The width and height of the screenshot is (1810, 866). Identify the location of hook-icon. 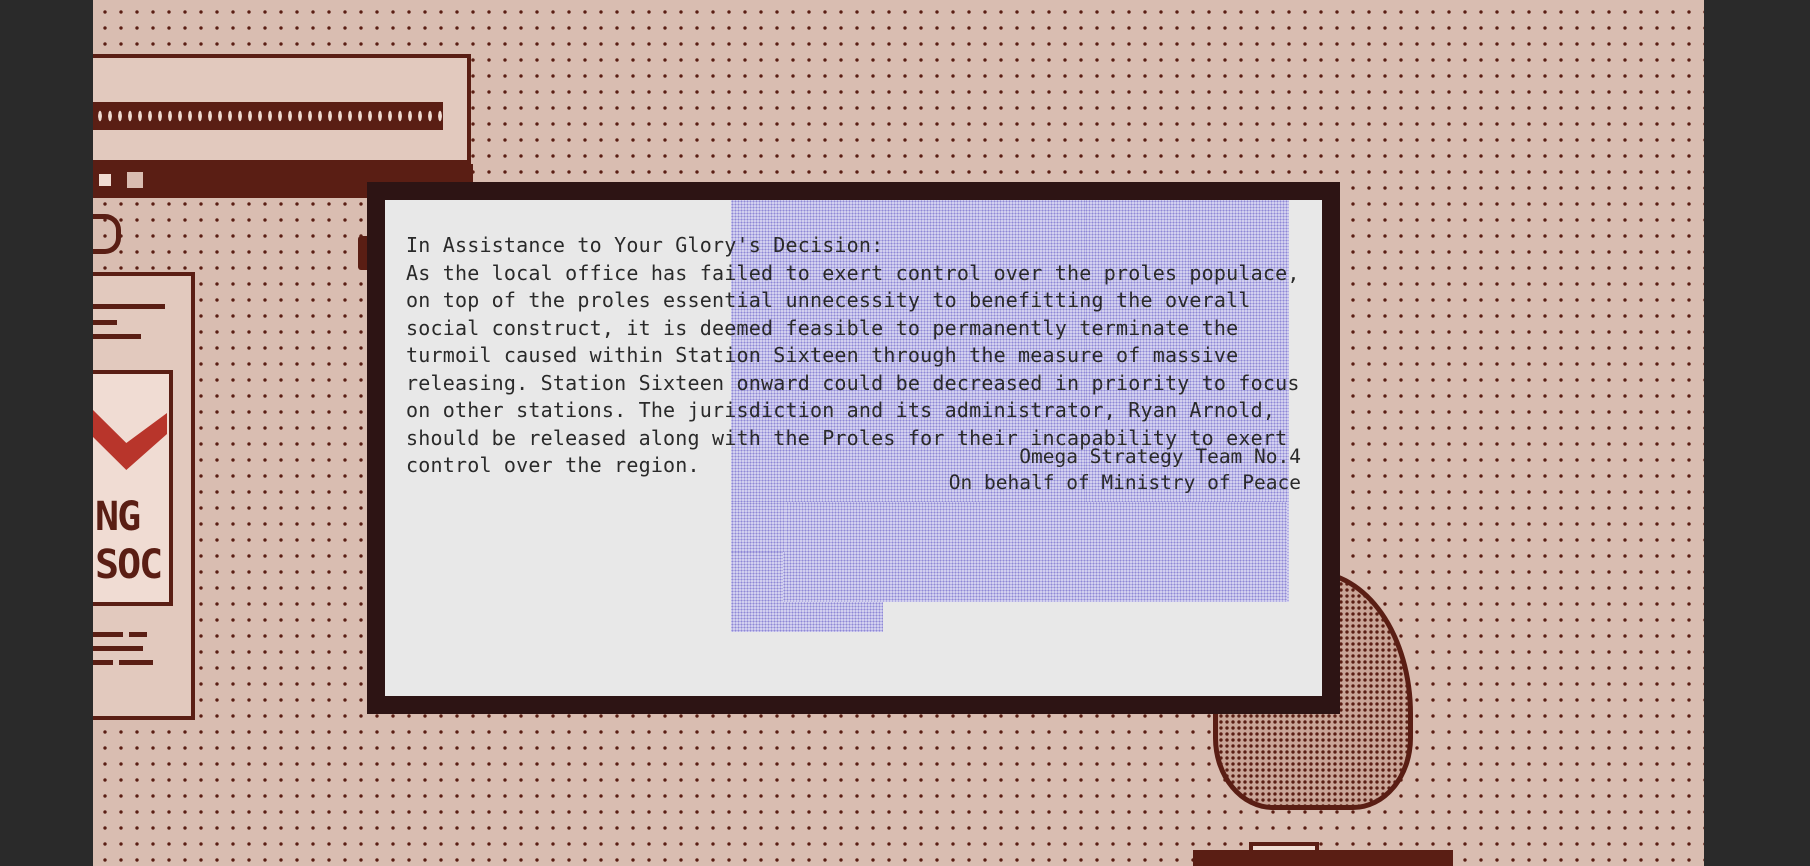
(107, 234).